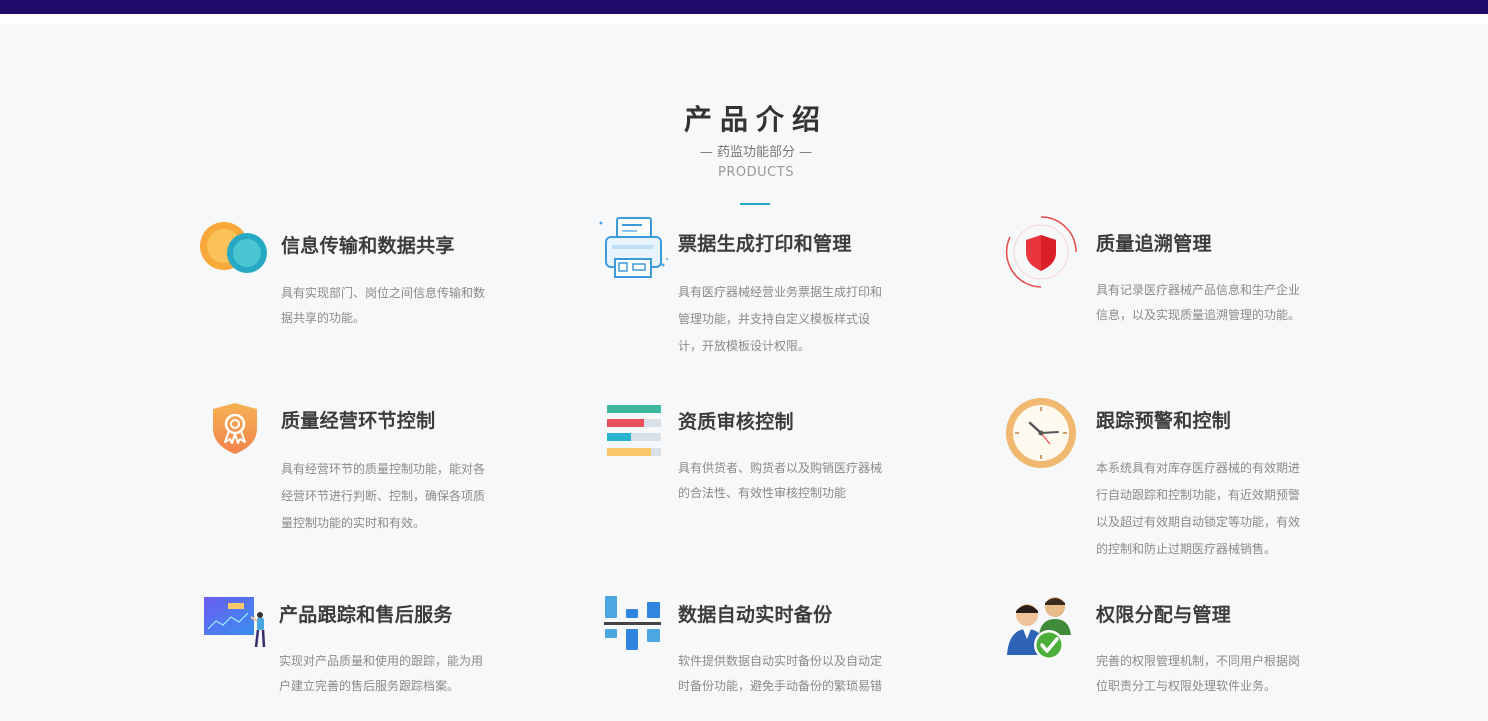  What do you see at coordinates (744, 7) in the screenshot?
I see `top-nav-bar` at bounding box center [744, 7].